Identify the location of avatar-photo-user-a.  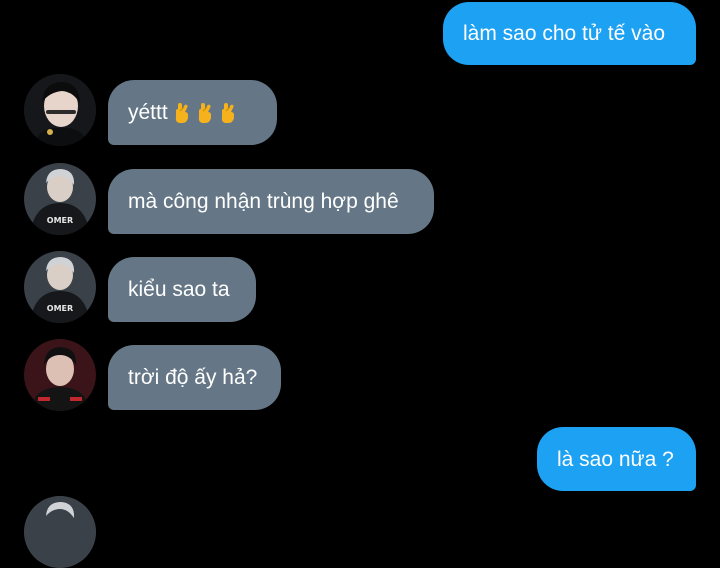
(60, 110).